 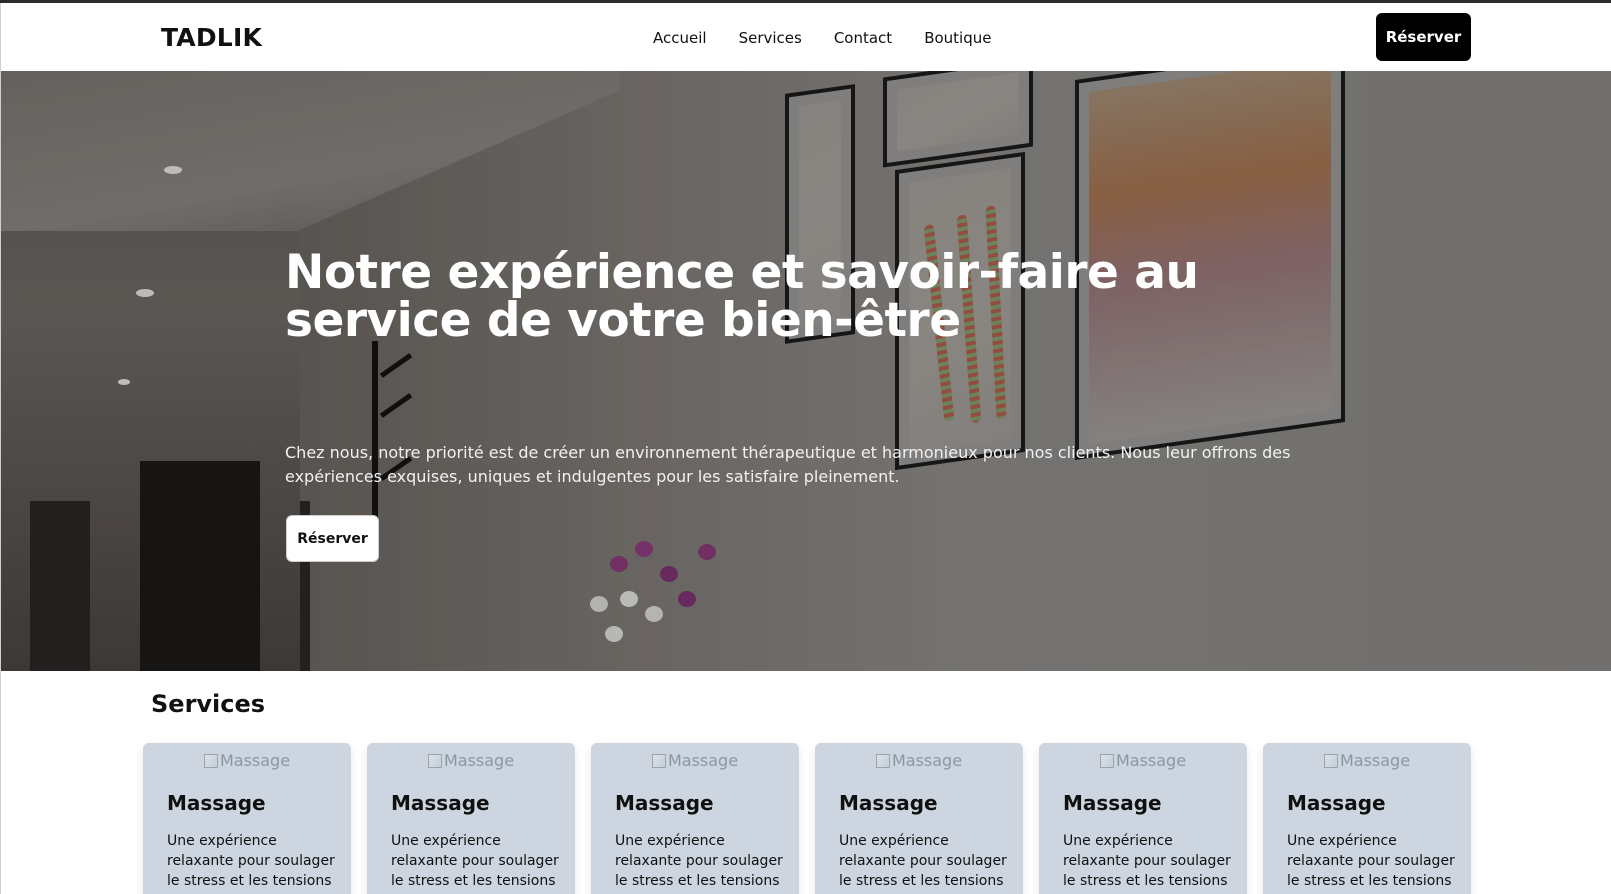 I want to click on main-nav: Accueil Services Contact Boutique, so click(x=838, y=38).